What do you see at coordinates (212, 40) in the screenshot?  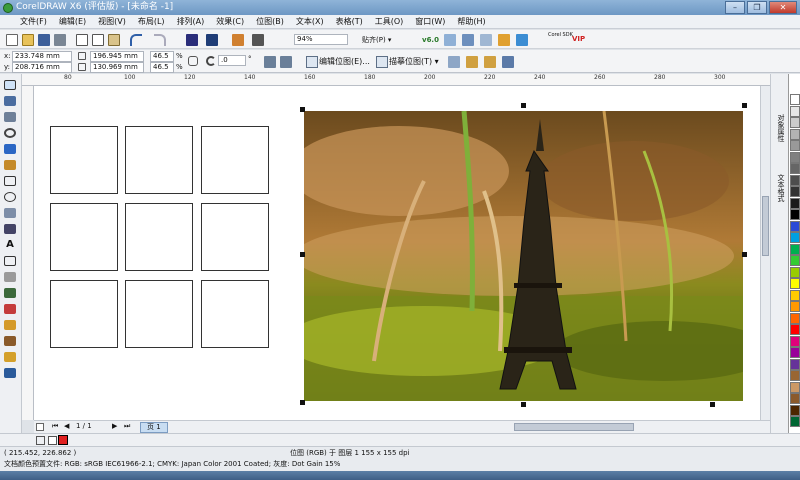 I see `export-icon` at bounding box center [212, 40].